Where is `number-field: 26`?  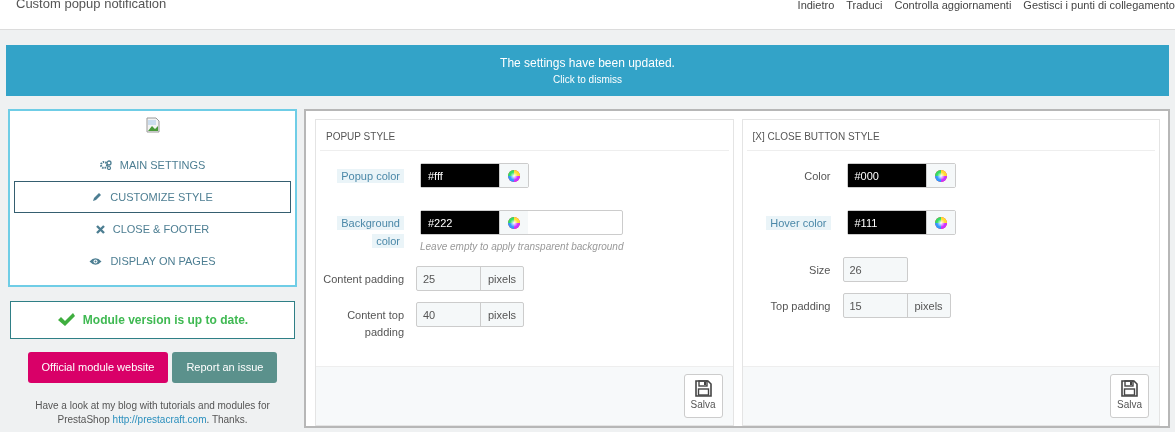 number-field: 26 is located at coordinates (875, 269).